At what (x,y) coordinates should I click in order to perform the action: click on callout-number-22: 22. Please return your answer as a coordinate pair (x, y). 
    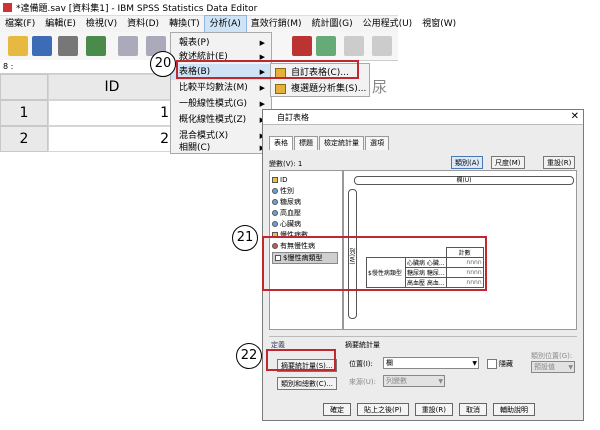
    Looking at the image, I should click on (249, 356).